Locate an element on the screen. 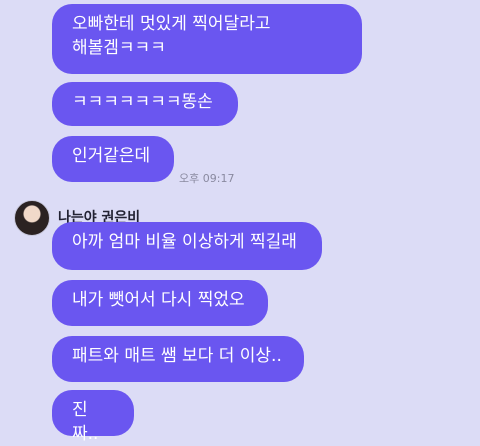 This screenshot has height=446, width=480. message-bubble: 아까 엄마 비율 이상하게 찍길래 is located at coordinates (187, 246).